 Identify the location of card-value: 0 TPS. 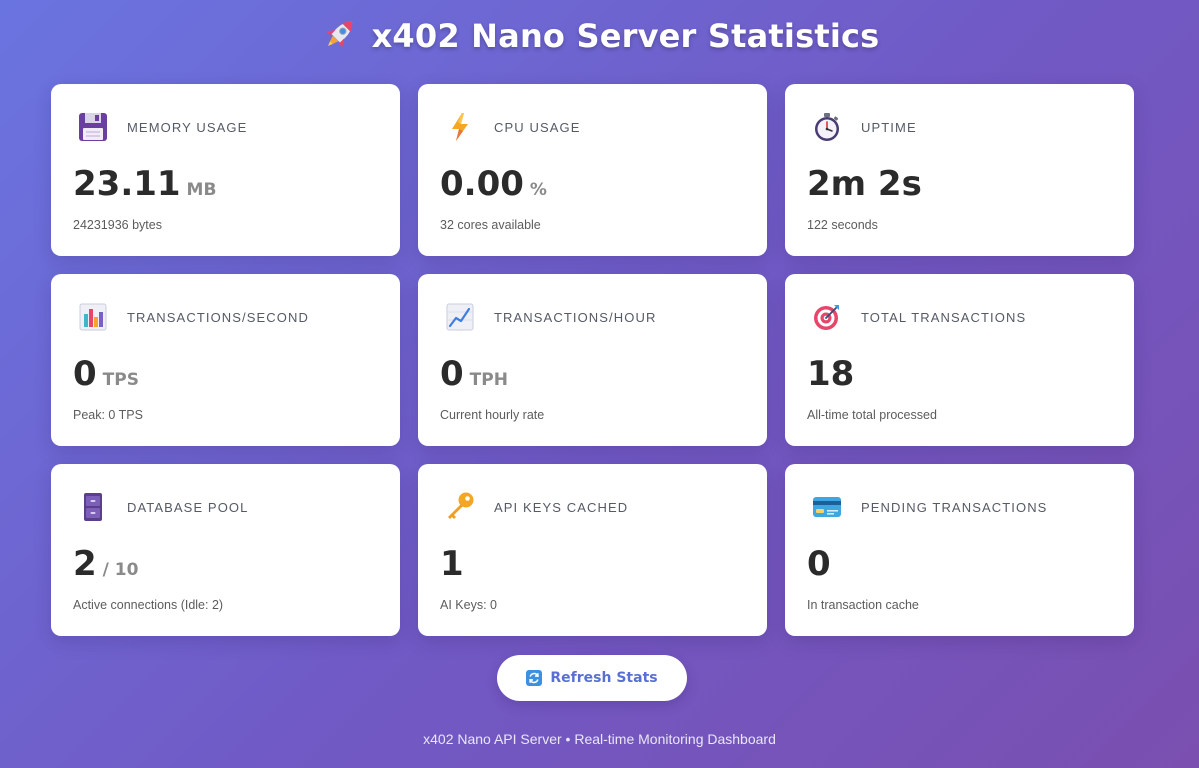
(225, 375).